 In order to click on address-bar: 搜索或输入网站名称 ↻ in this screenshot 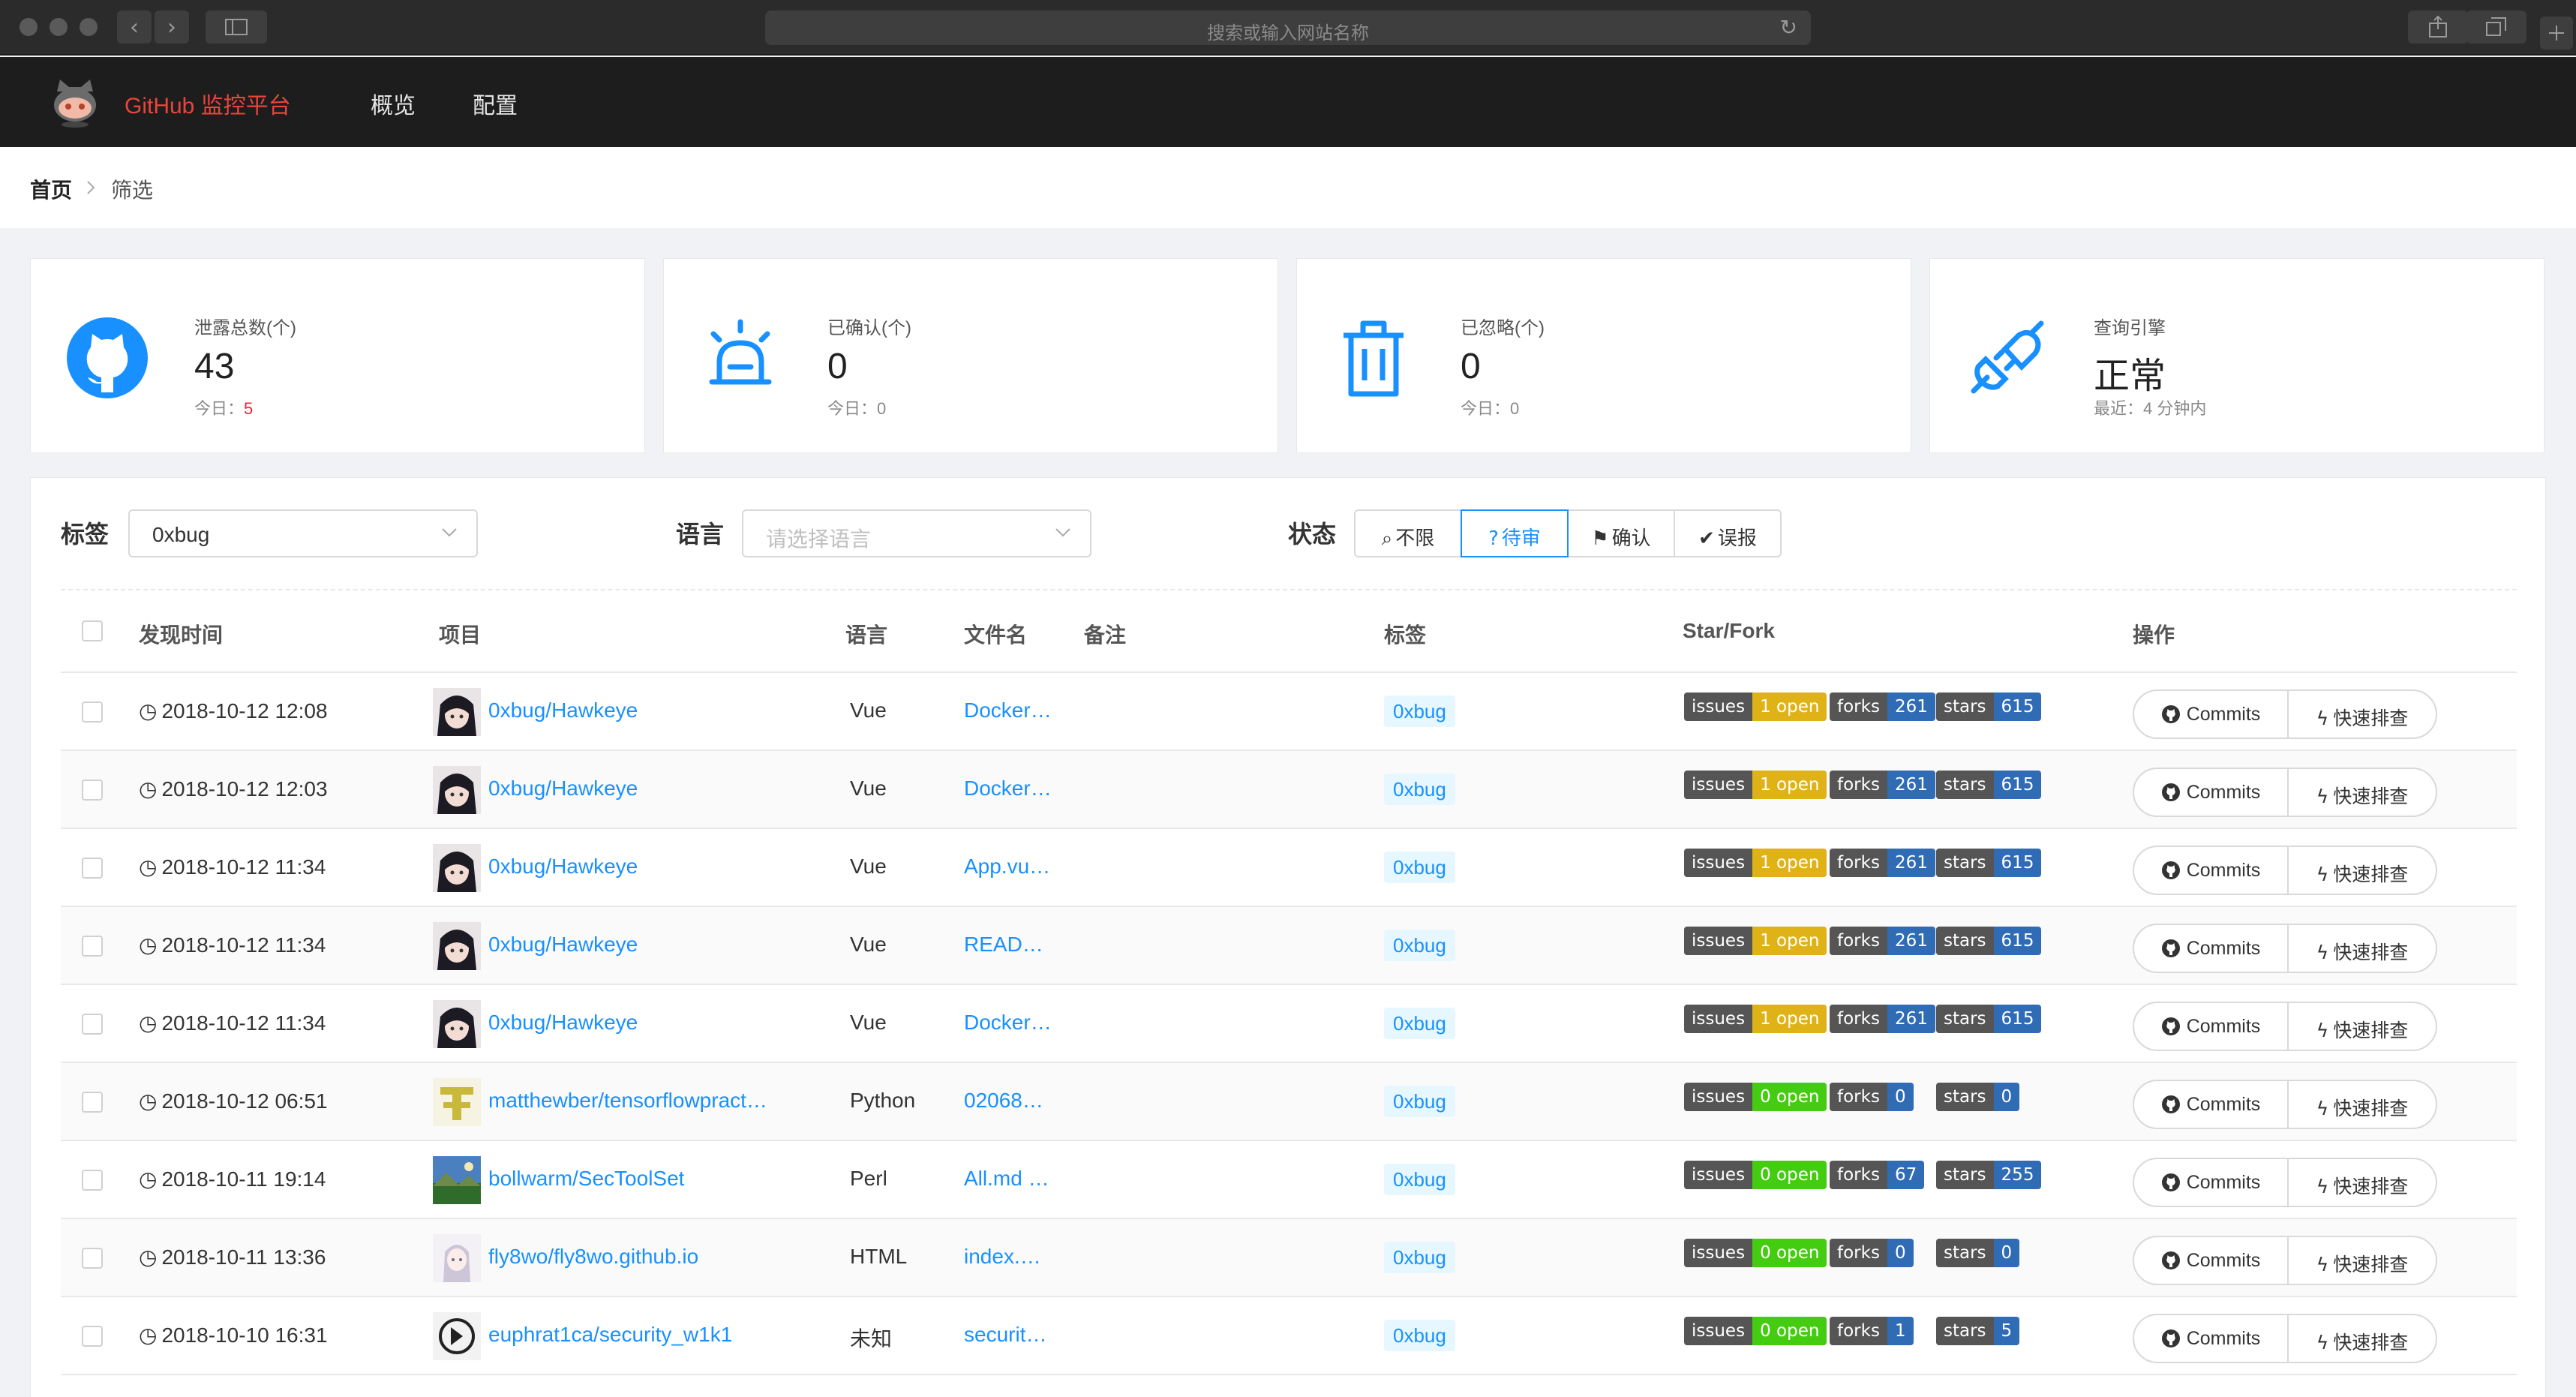, I will do `click(1288, 28)`.